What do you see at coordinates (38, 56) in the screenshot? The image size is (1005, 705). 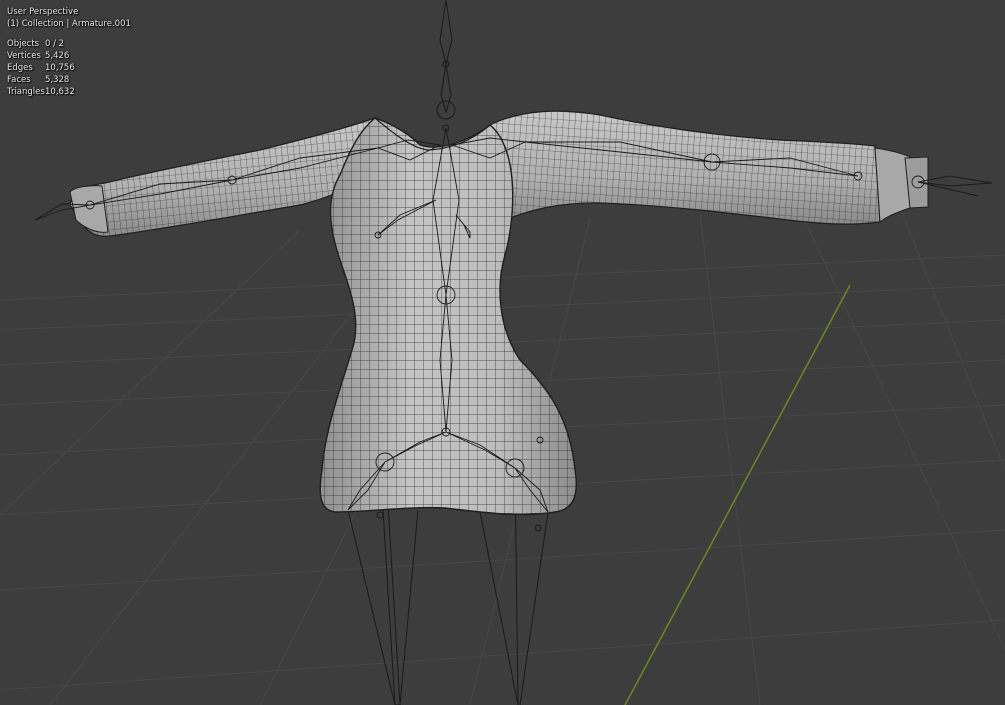 I see `stat-vertices: Vertices 5,426` at bounding box center [38, 56].